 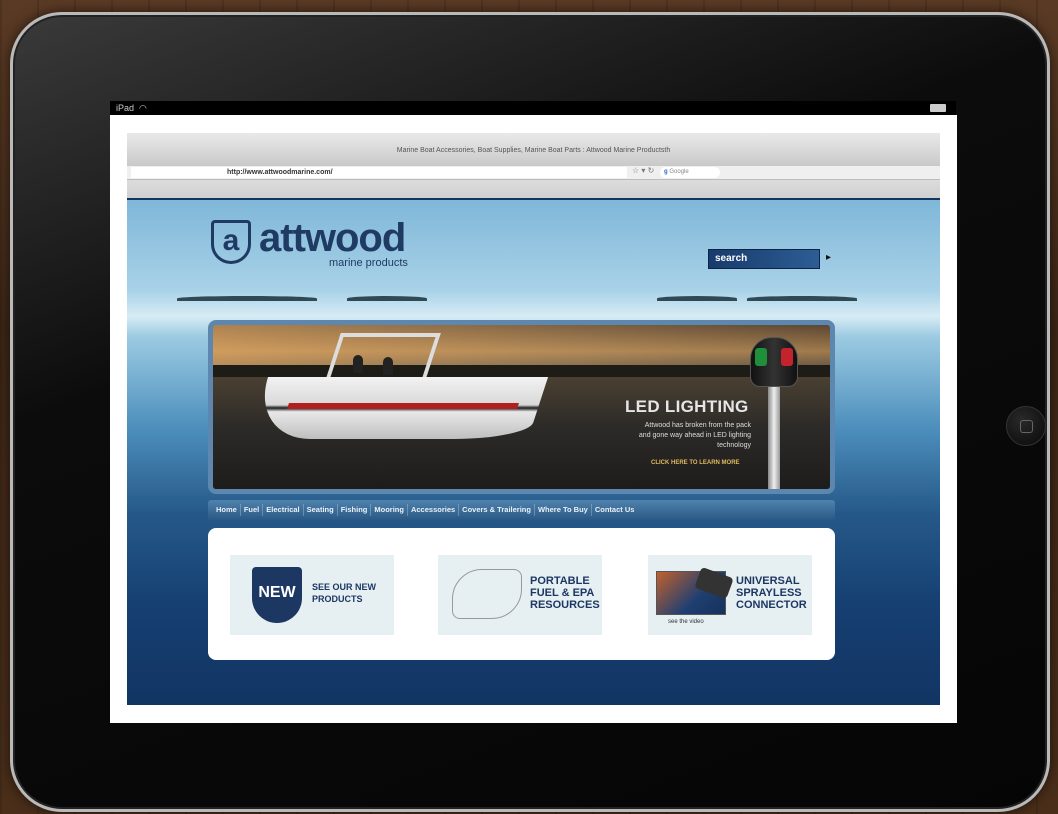 I want to click on outboard-fuel-icon, so click(x=487, y=594).